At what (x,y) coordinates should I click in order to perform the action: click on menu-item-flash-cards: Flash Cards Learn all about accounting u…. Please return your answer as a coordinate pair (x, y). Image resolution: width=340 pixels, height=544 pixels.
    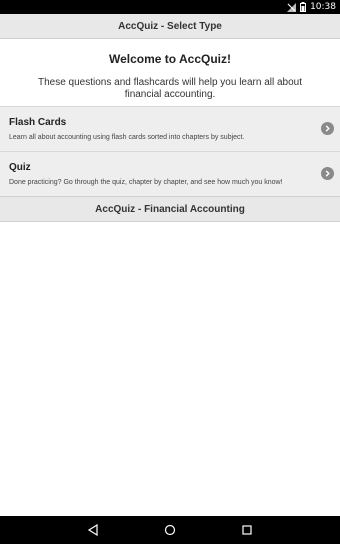
    Looking at the image, I should click on (170, 128).